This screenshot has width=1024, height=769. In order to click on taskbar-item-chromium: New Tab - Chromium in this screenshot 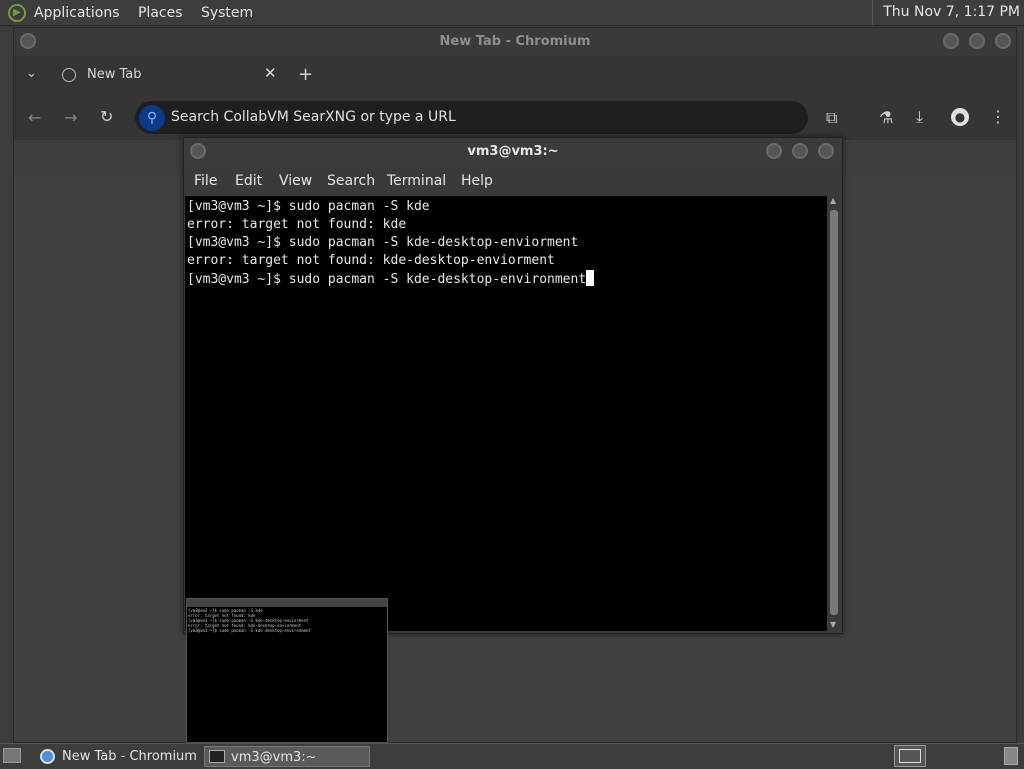, I will do `click(119, 756)`.